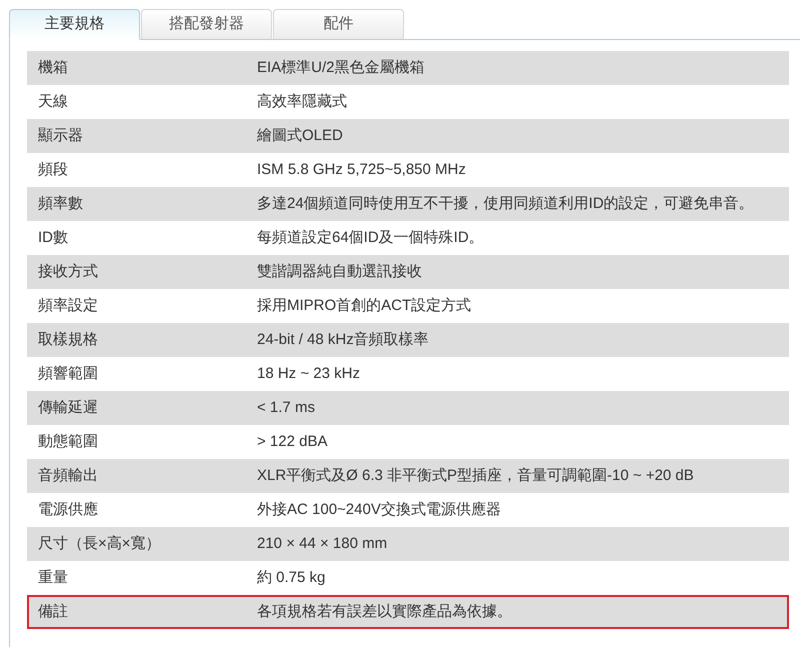 Image resolution: width=800 pixels, height=647 pixels. What do you see at coordinates (291, 578) in the screenshot?
I see `spec-value: 約 0.75 kg` at bounding box center [291, 578].